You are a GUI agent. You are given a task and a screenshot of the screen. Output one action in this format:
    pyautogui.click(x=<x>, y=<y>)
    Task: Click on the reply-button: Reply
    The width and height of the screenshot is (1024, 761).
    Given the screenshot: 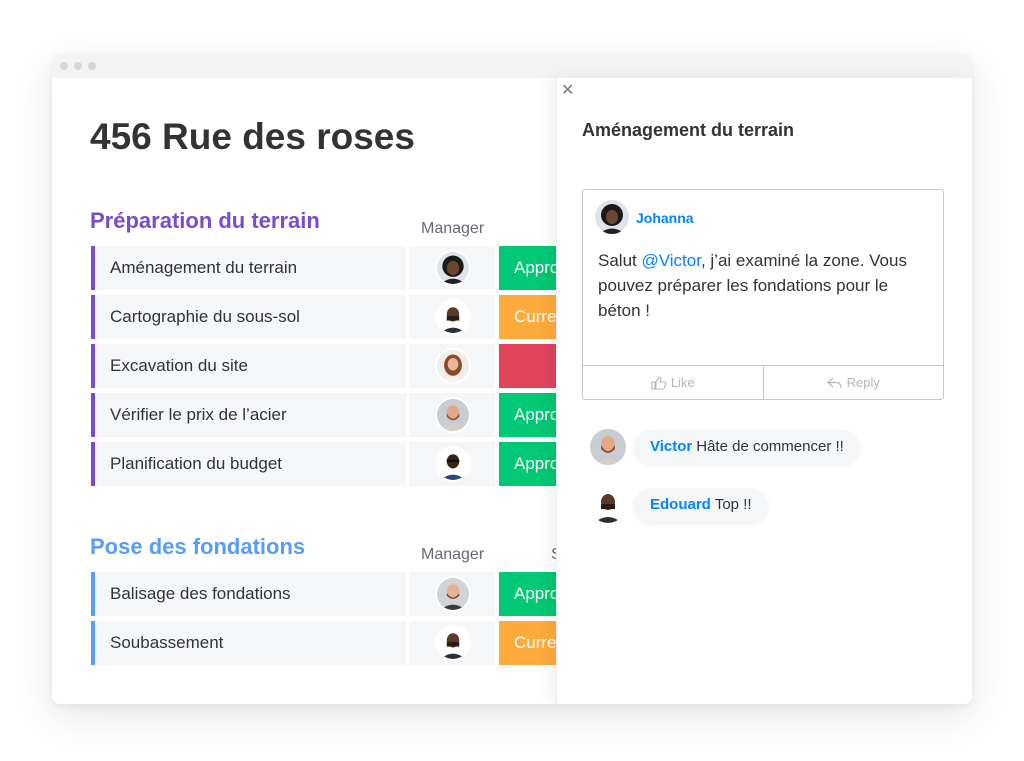 What is the action you would take?
    pyautogui.click(x=853, y=382)
    